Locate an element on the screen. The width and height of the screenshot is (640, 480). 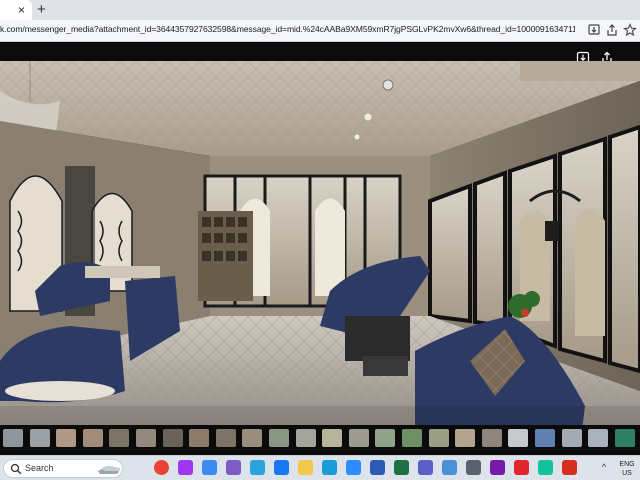
viber-icon is located at coordinates (233, 467).